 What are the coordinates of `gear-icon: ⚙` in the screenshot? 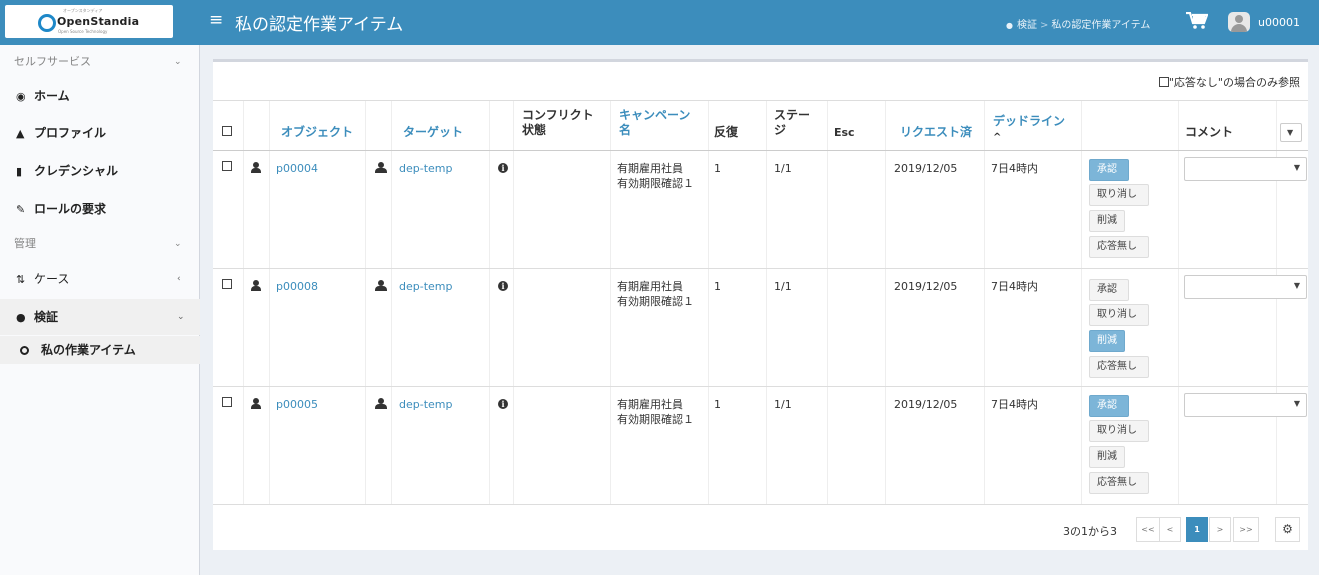 It's located at (1287, 529).